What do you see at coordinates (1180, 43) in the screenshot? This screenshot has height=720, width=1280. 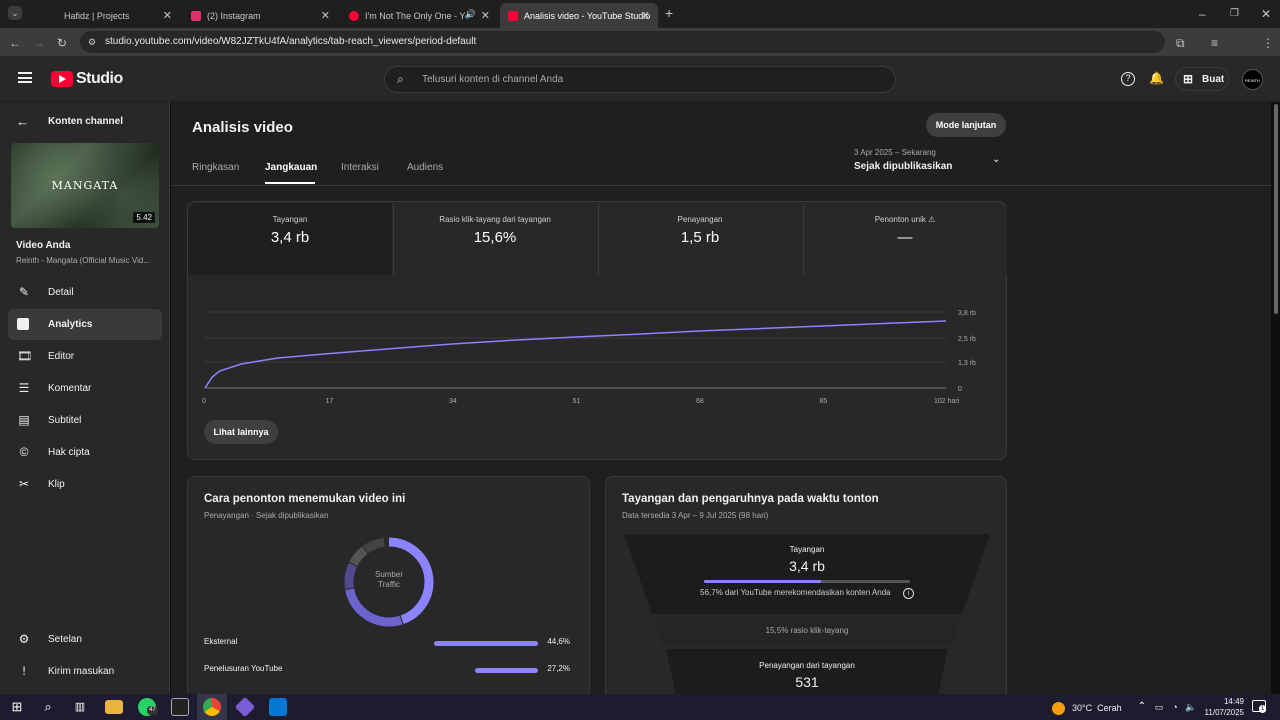 I see `extensions-icon: ⧉` at bounding box center [1180, 43].